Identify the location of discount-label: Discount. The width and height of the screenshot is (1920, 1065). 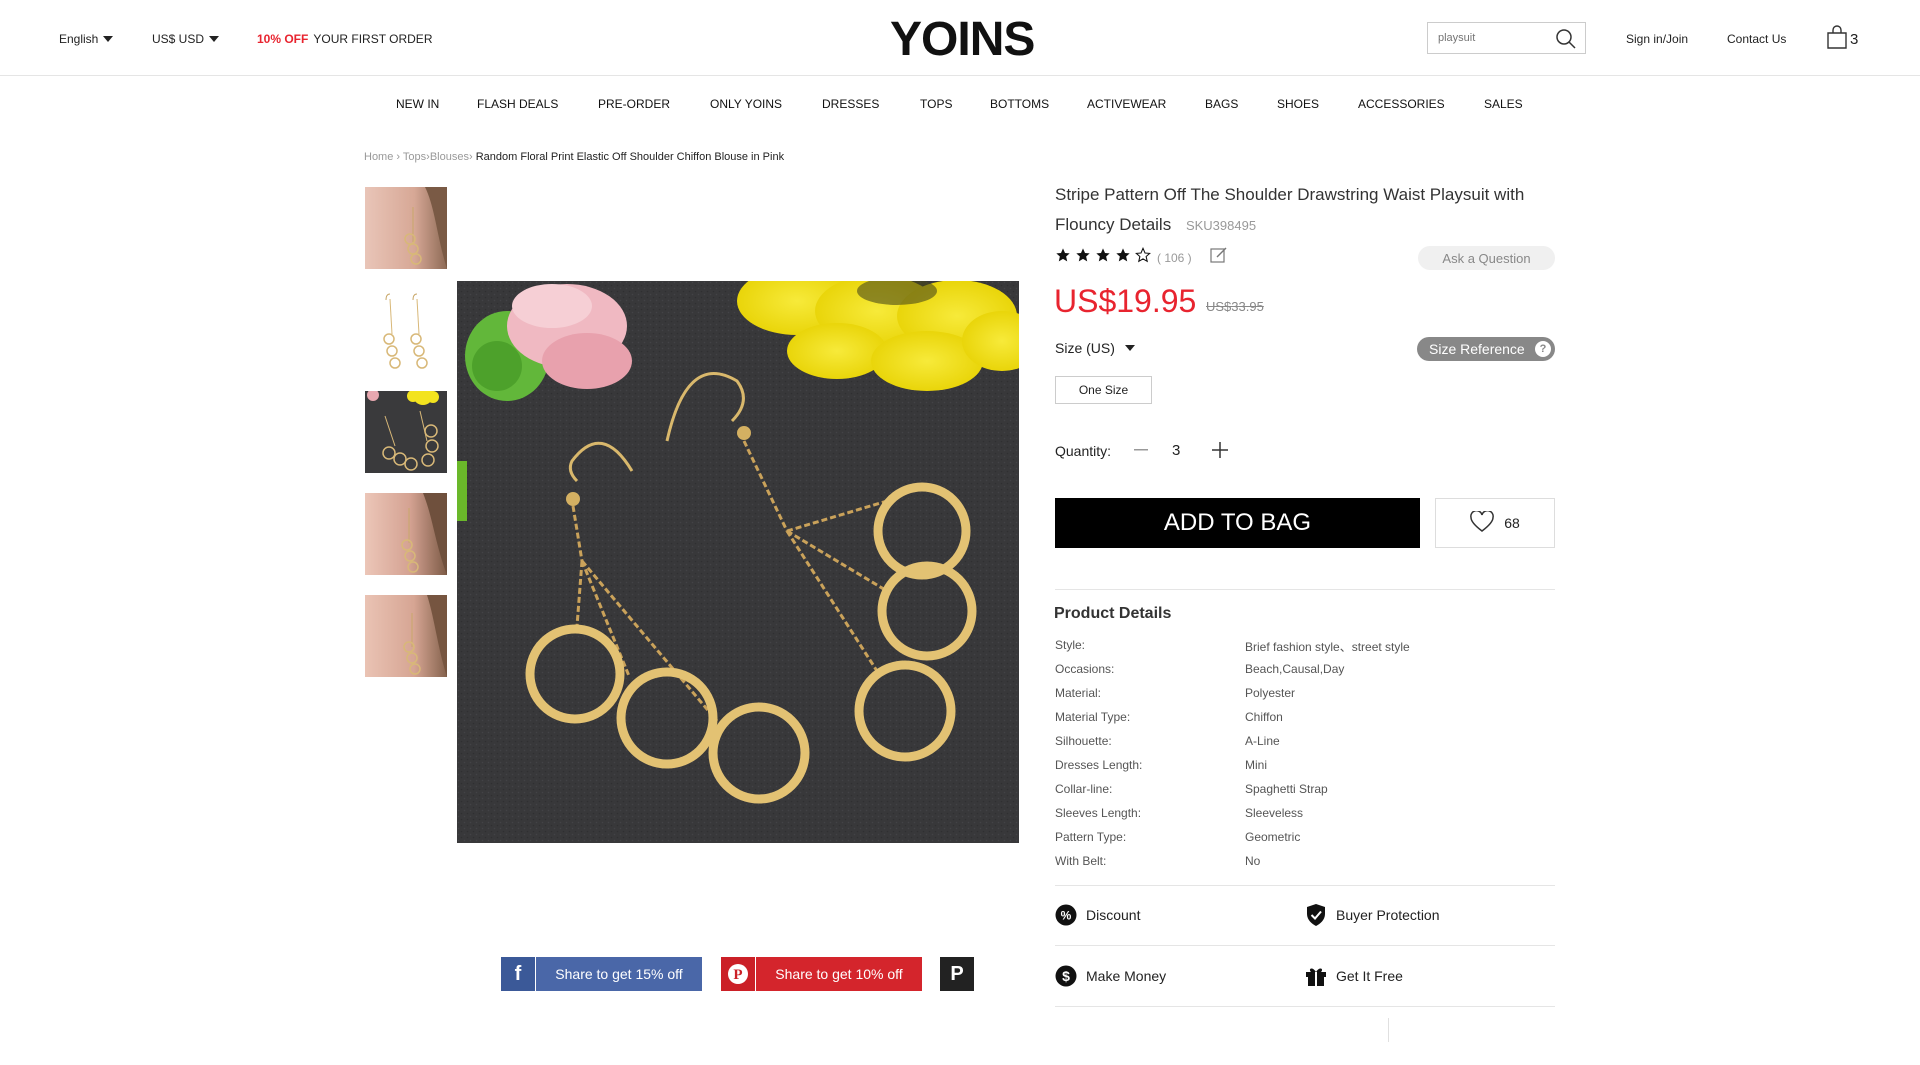
(1113, 915).